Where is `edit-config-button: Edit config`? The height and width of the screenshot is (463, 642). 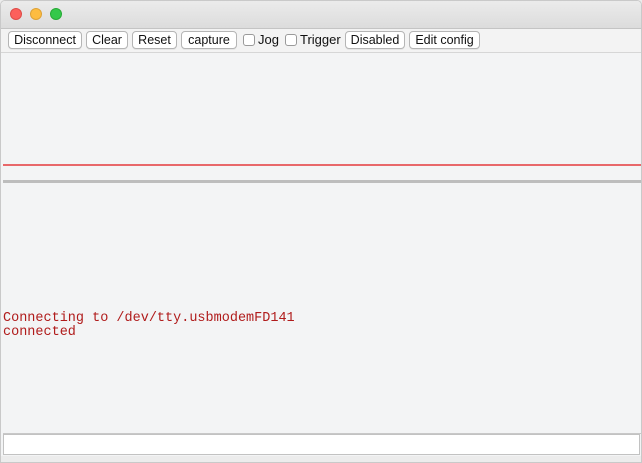
edit-config-button: Edit config is located at coordinates (444, 40).